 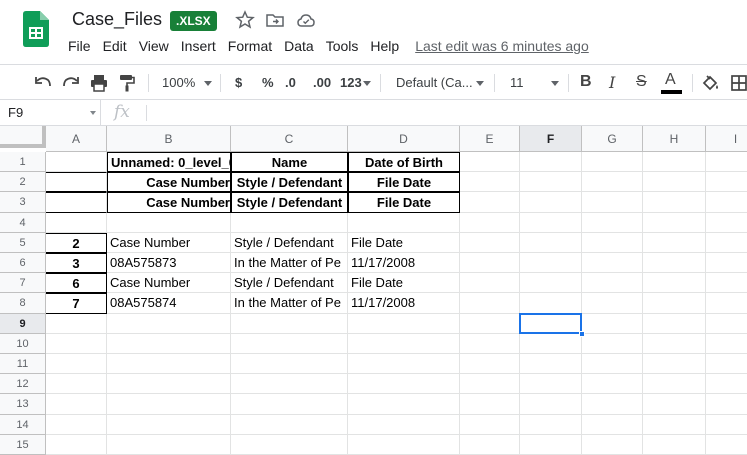 What do you see at coordinates (178, 82) in the screenshot?
I see `zoom-select: 100%` at bounding box center [178, 82].